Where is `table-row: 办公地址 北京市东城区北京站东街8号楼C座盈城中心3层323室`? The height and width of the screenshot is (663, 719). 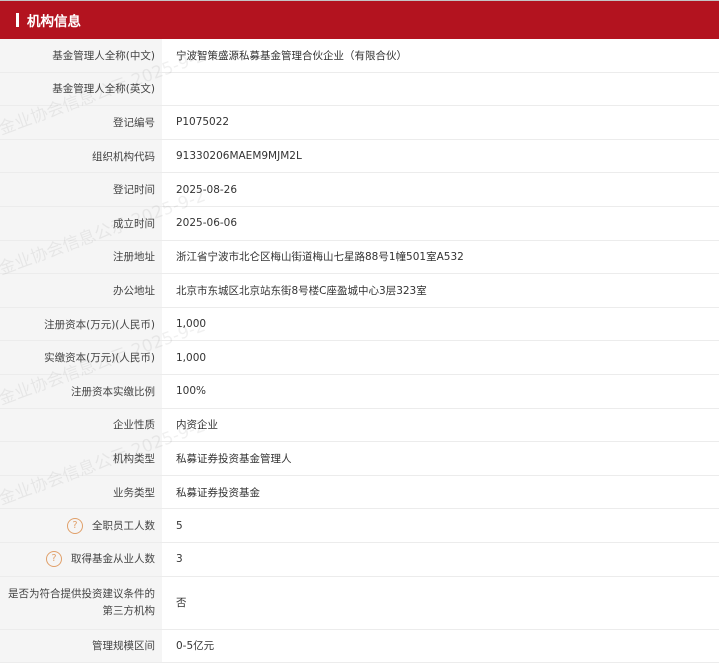 table-row: 办公地址 北京市东城区北京站东街8号楼C座盈城中心3层323室 is located at coordinates (359, 290).